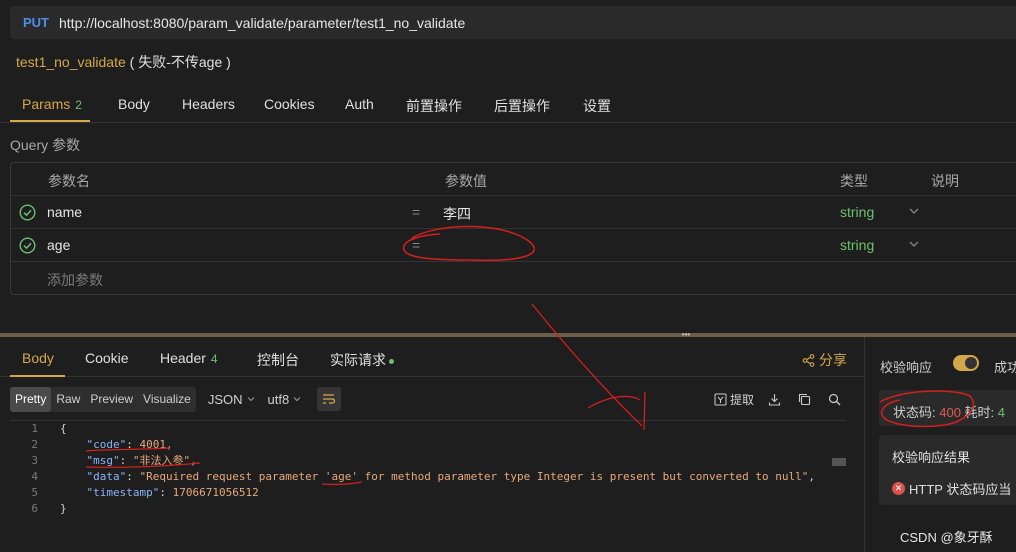 The image size is (1016, 552). What do you see at coordinates (103, 460) in the screenshot?
I see `json-key-msg: "msg"` at bounding box center [103, 460].